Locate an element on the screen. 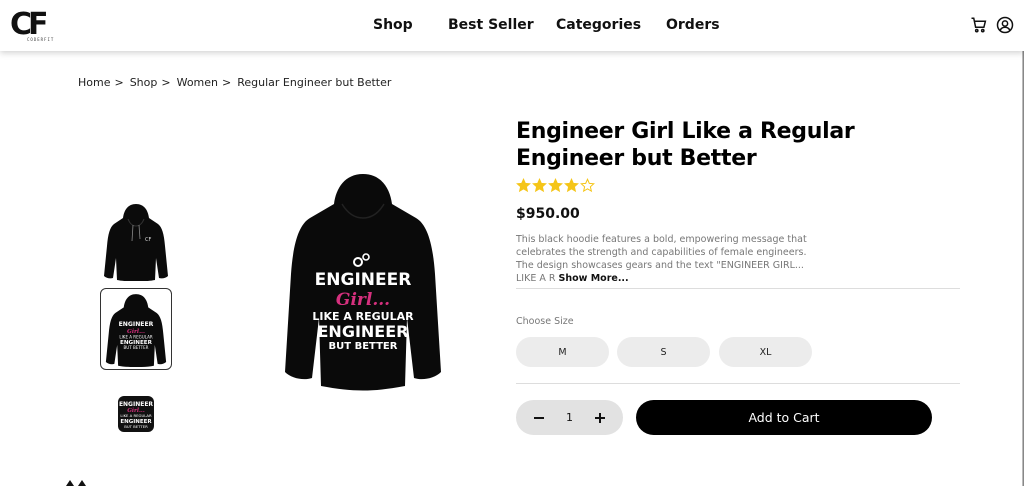 The image size is (1024, 486). nav-shop: Shop is located at coordinates (393, 25).